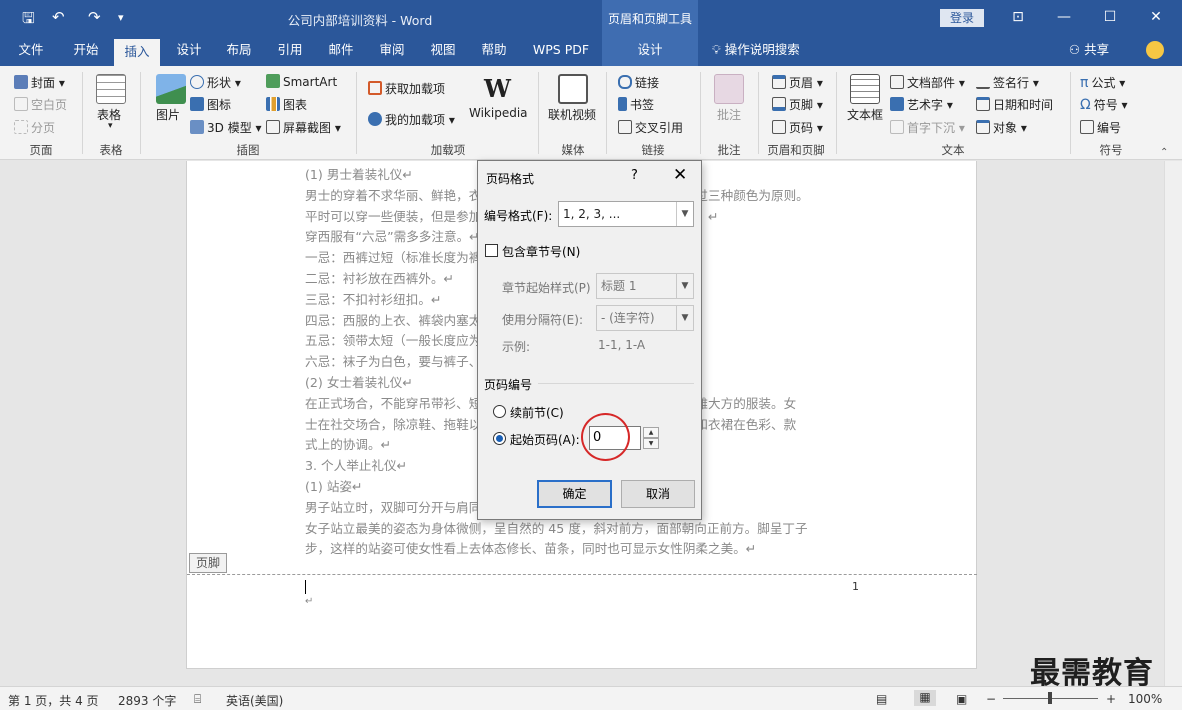  I want to click on start-at-radio, so click(499, 438).